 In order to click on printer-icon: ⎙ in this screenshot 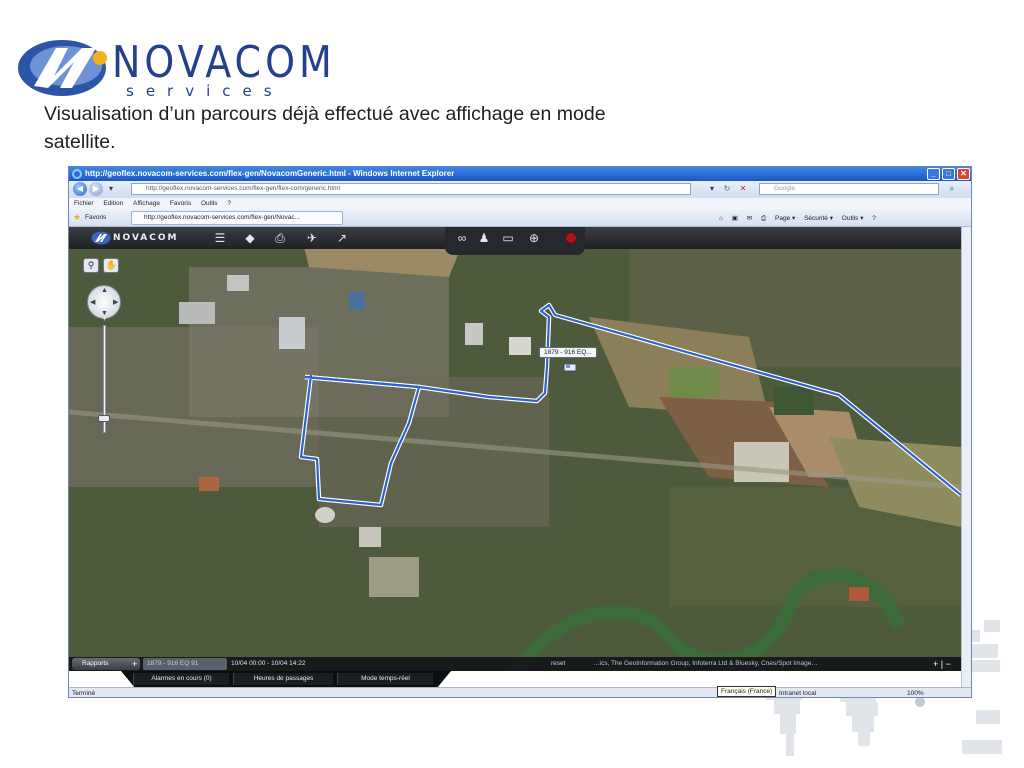, I will do `click(280, 238)`.